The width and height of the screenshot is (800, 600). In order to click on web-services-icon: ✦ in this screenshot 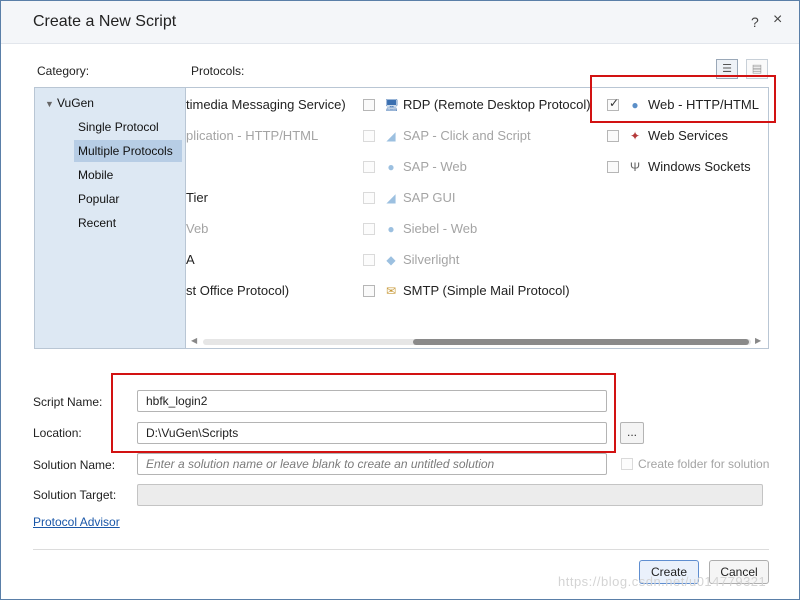, I will do `click(635, 136)`.